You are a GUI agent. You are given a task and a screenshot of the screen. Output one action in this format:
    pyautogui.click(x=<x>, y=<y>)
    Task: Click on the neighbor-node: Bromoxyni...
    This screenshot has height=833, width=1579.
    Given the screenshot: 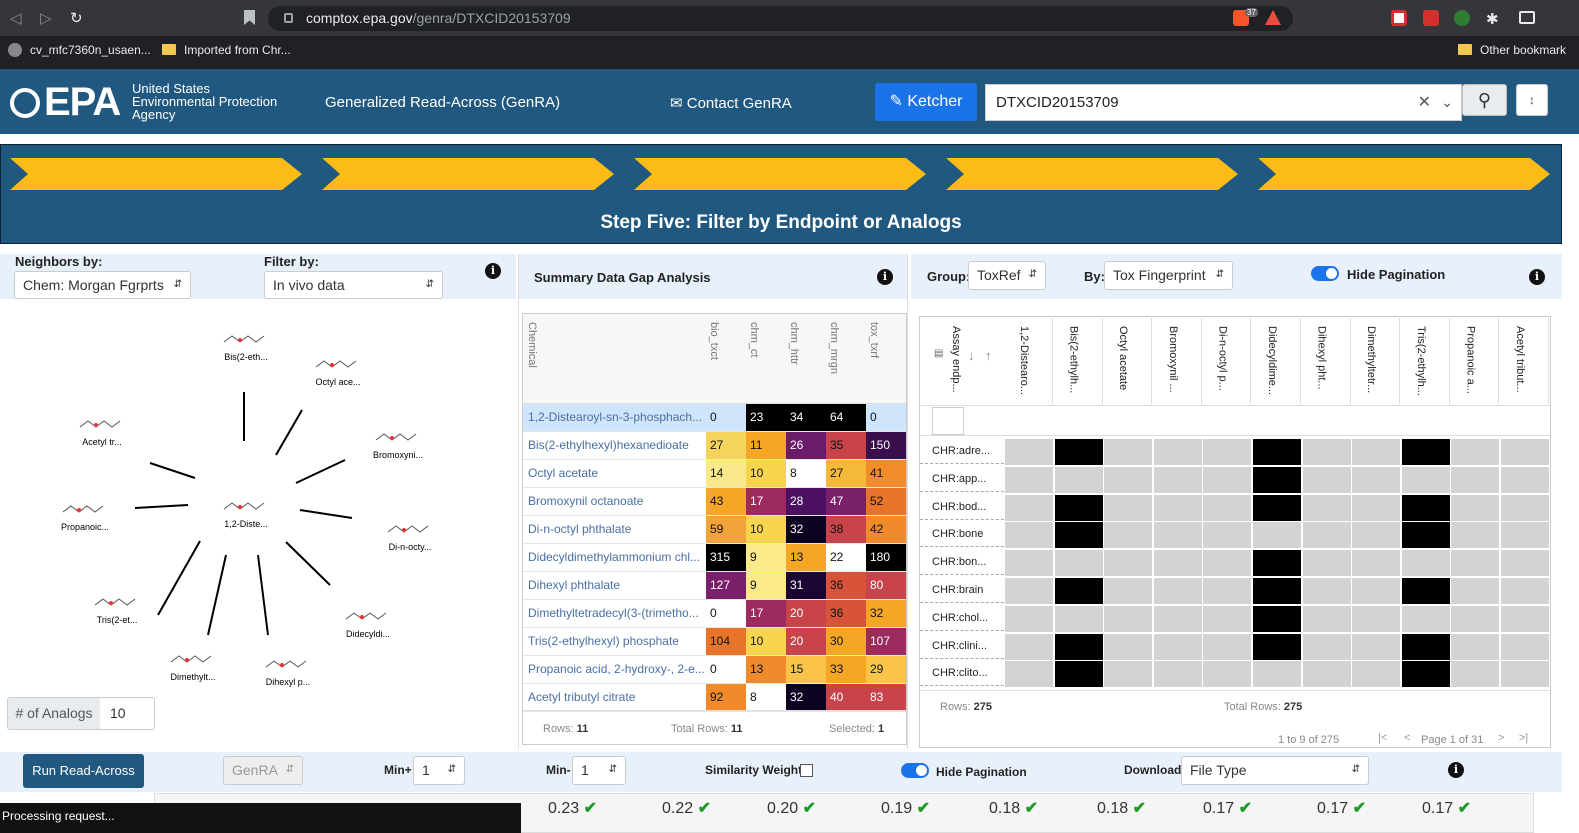 What is the action you would take?
    pyautogui.click(x=398, y=446)
    